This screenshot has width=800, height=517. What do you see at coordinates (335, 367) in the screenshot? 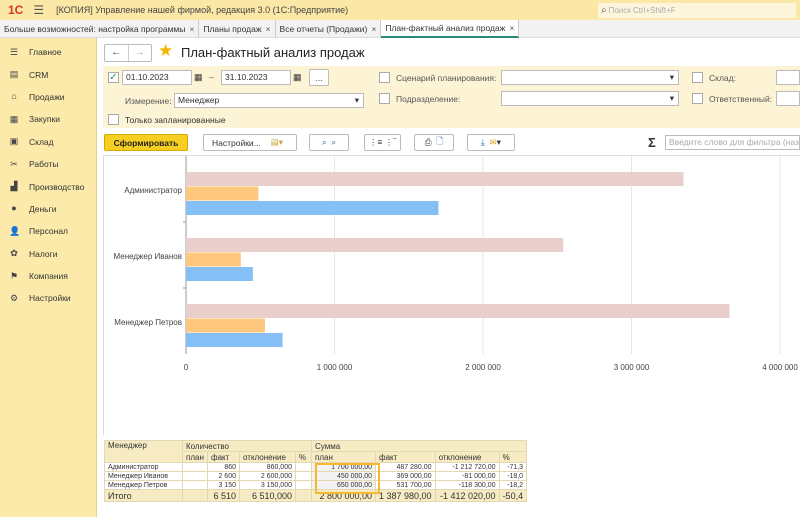
I see `x-tick-label: 1 000 000` at bounding box center [335, 367].